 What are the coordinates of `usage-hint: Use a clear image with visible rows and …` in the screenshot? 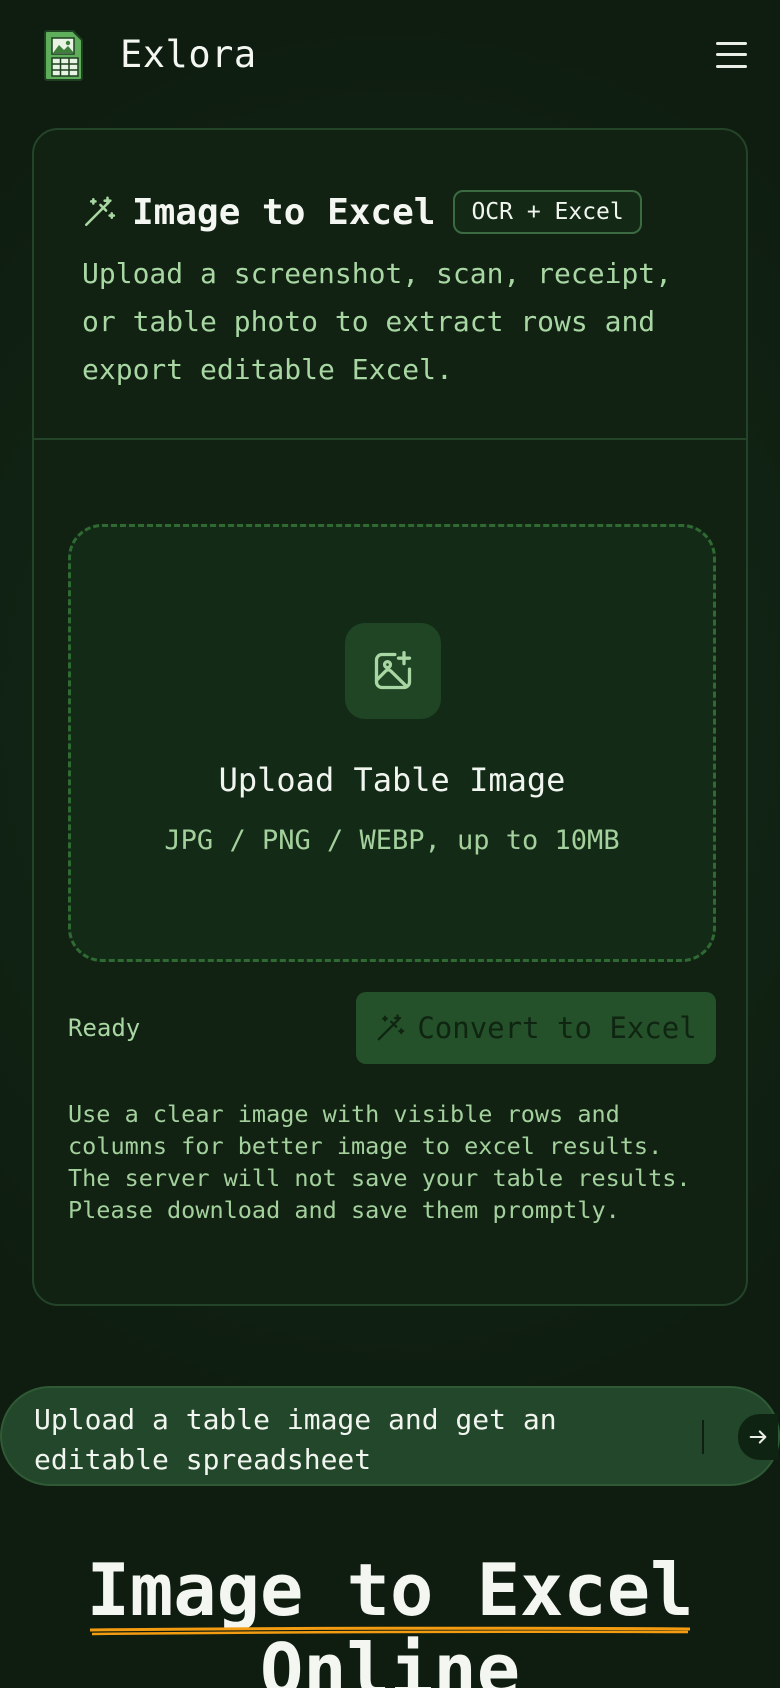 It's located at (379, 1162).